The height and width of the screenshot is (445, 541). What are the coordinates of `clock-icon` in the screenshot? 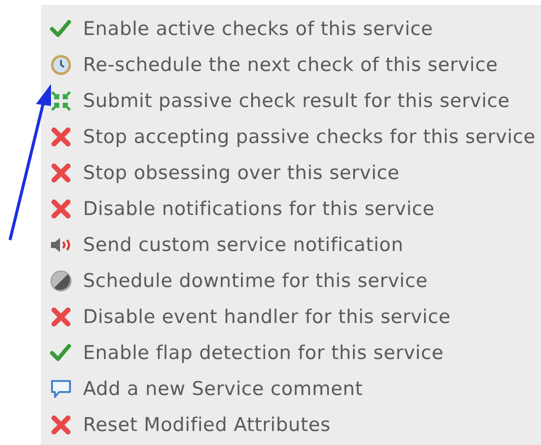 It's located at (61, 65).